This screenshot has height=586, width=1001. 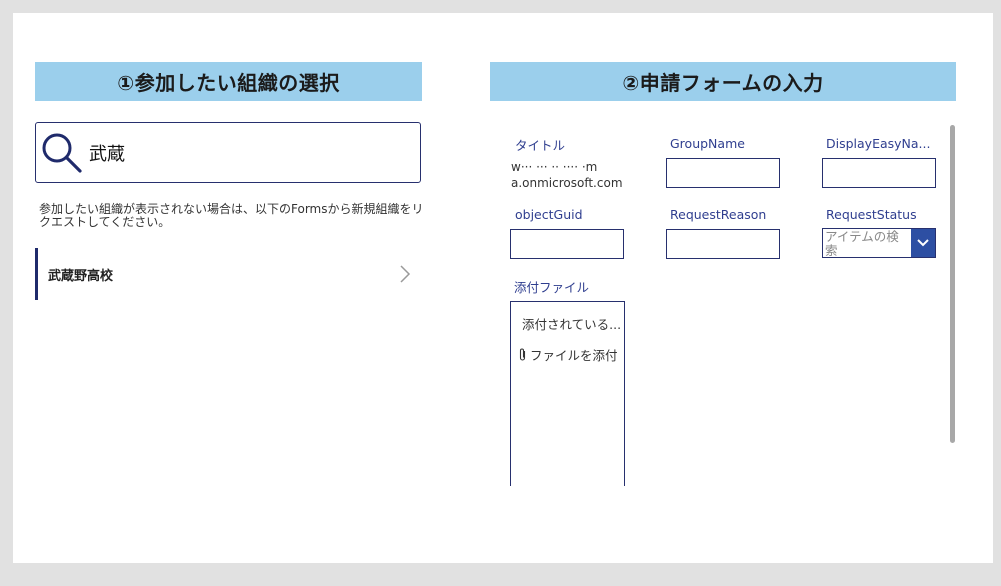 I want to click on attachments-box: 添付されている... ファイルを添付, so click(x=567, y=393).